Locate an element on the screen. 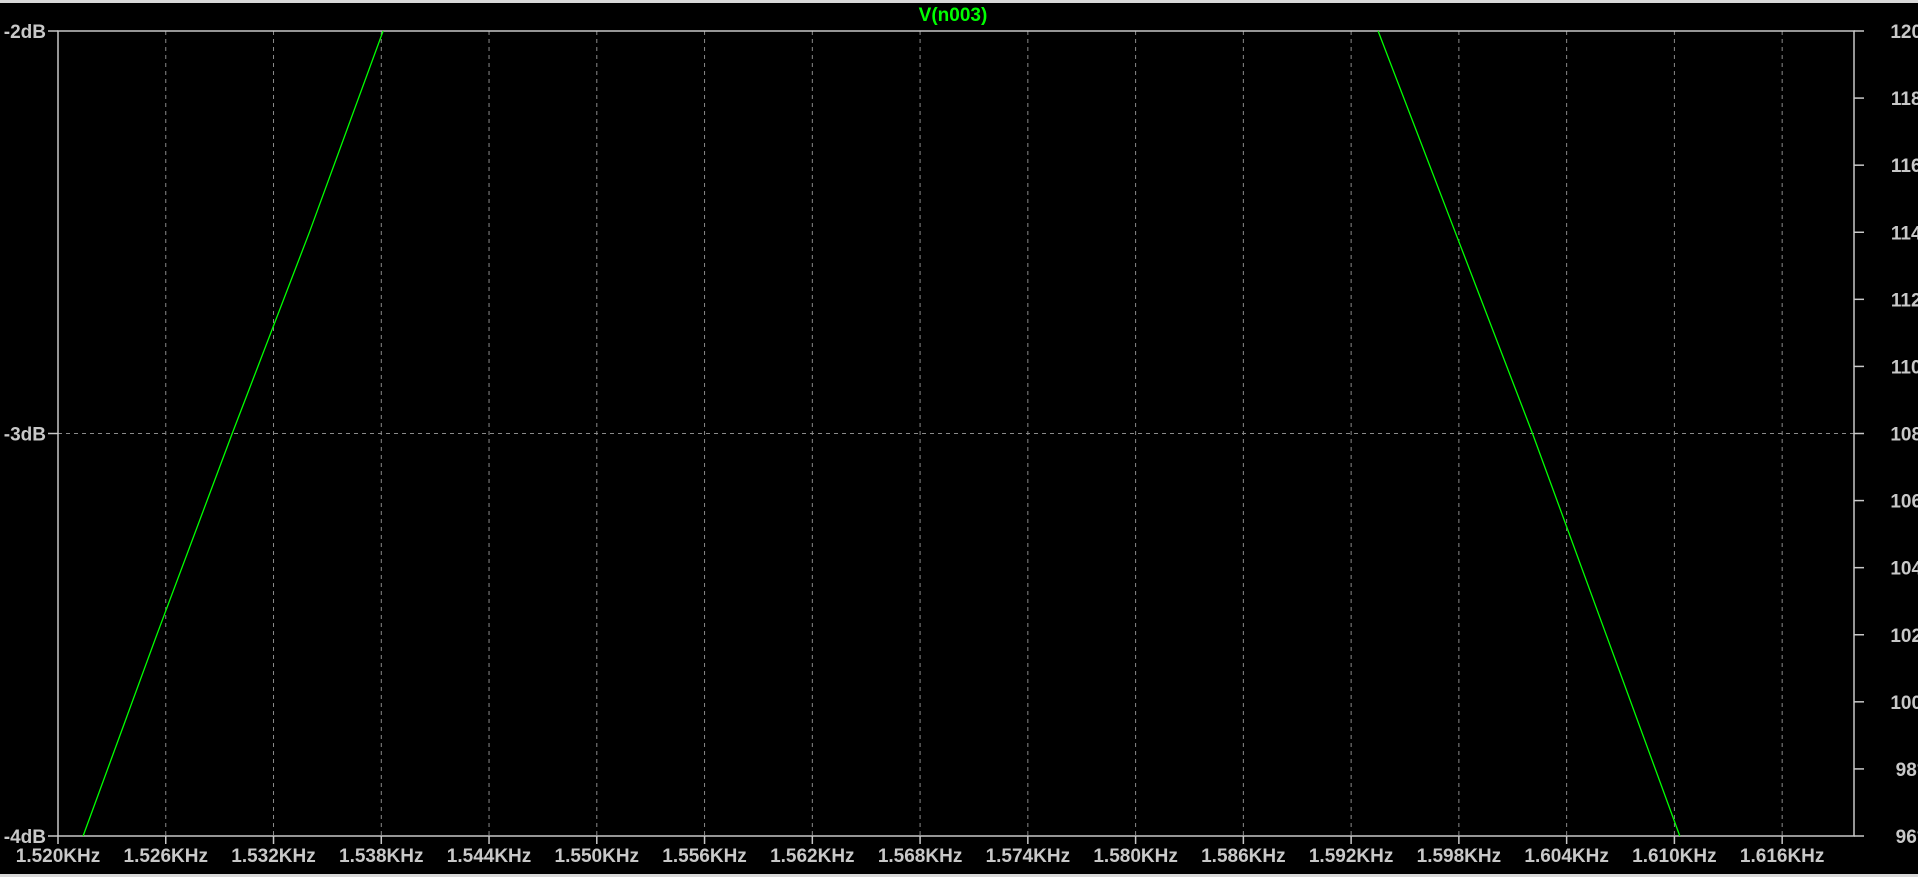 The height and width of the screenshot is (877, 1918). y2-tick-label: 114° is located at coordinates (1904, 233).